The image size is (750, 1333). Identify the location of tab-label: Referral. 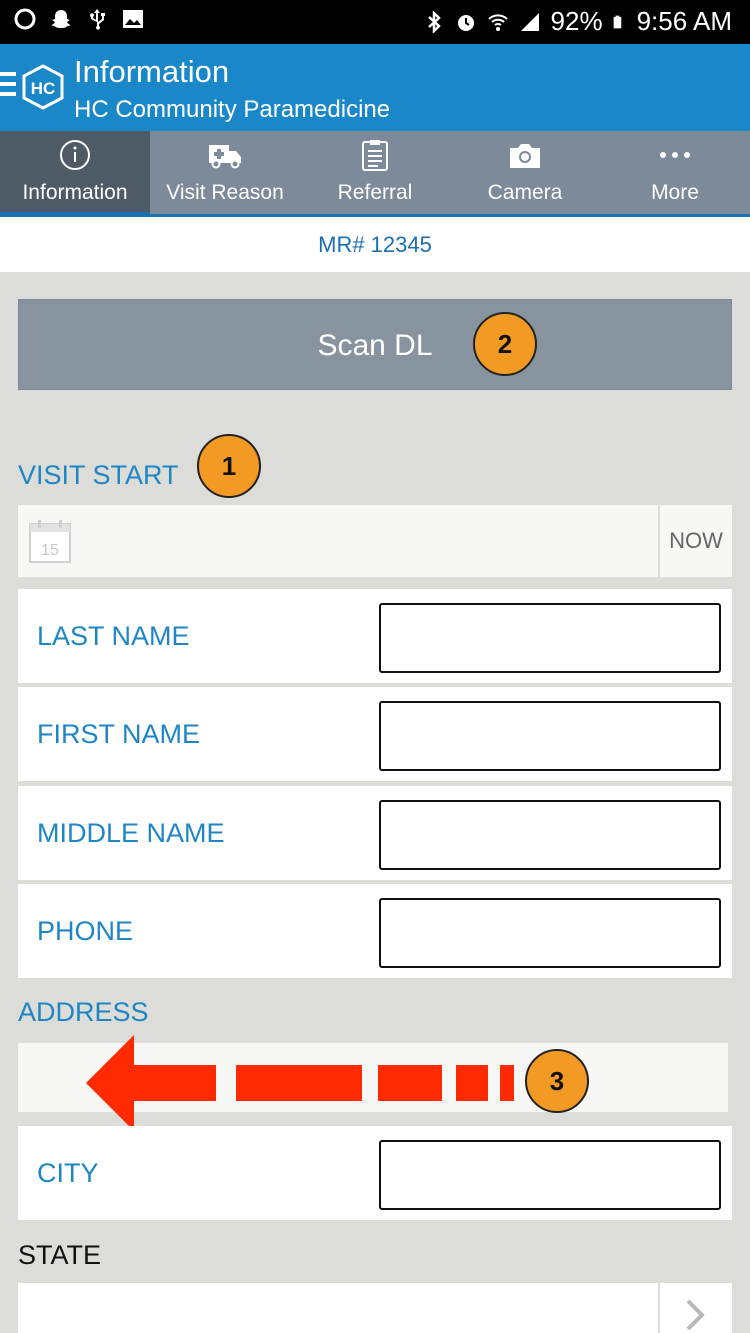
(375, 192).